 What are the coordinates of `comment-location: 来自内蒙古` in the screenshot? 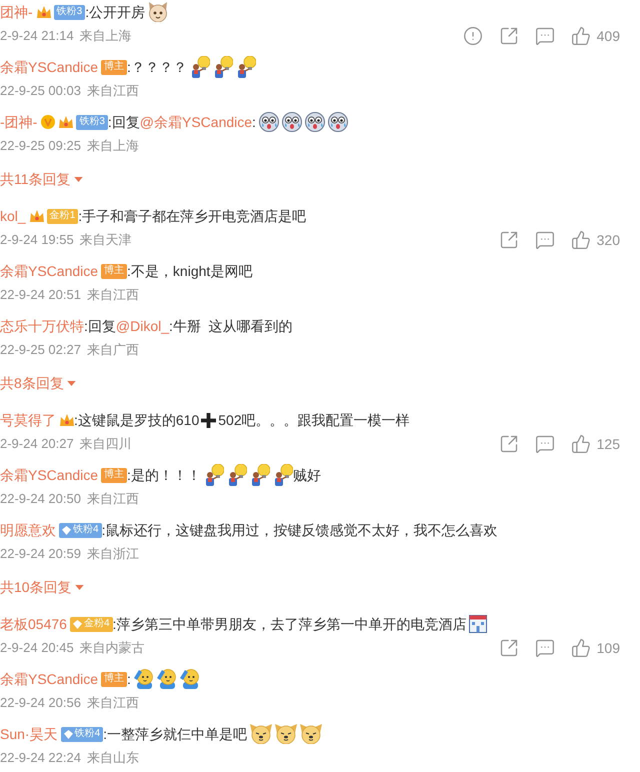 It's located at (112, 648).